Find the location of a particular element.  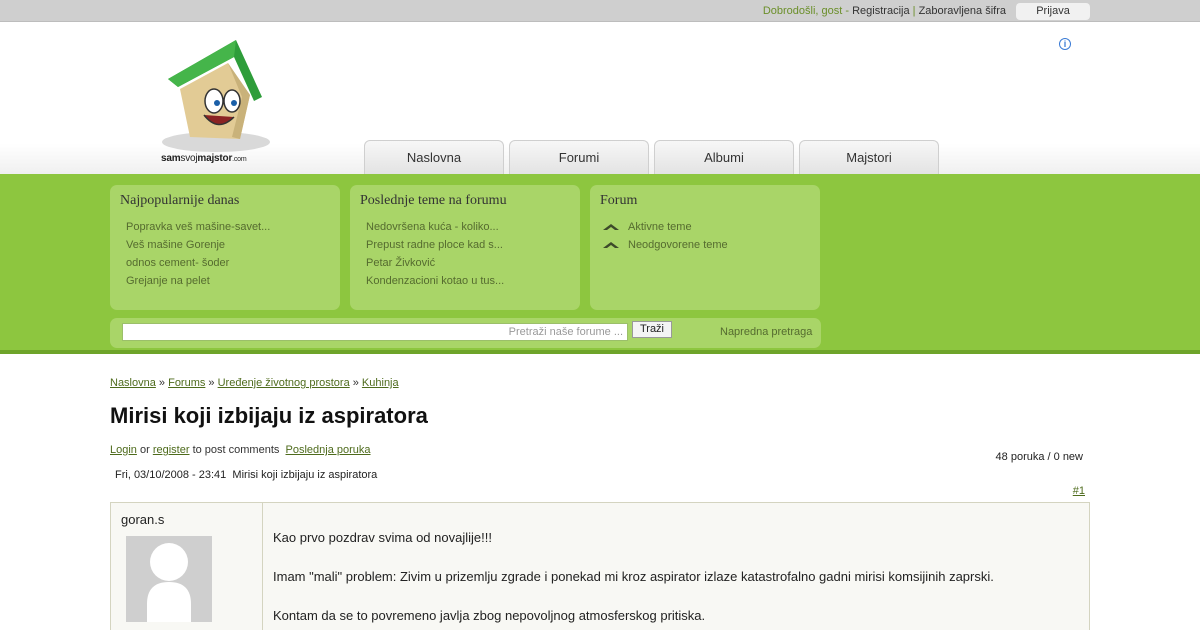

or-text: or is located at coordinates (144, 450).